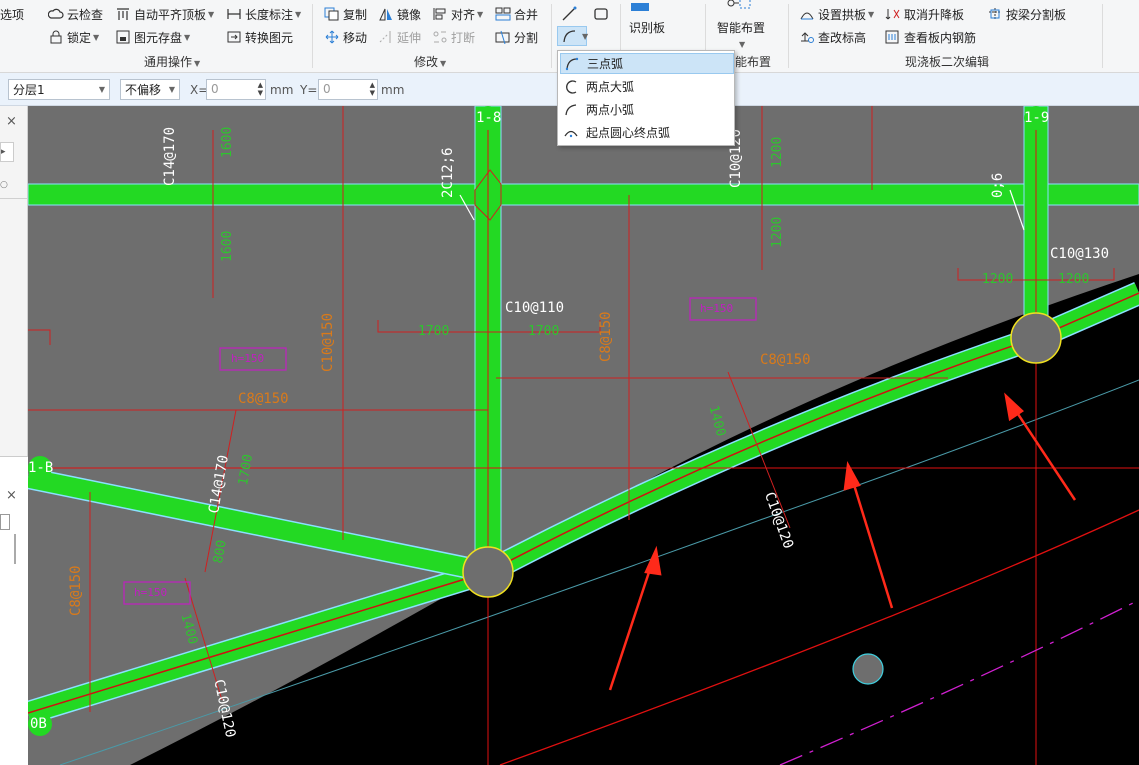 The image size is (1139, 765). Describe the element at coordinates (269, 14) in the screenshot. I see `length-mark-label: 长度标注` at that location.